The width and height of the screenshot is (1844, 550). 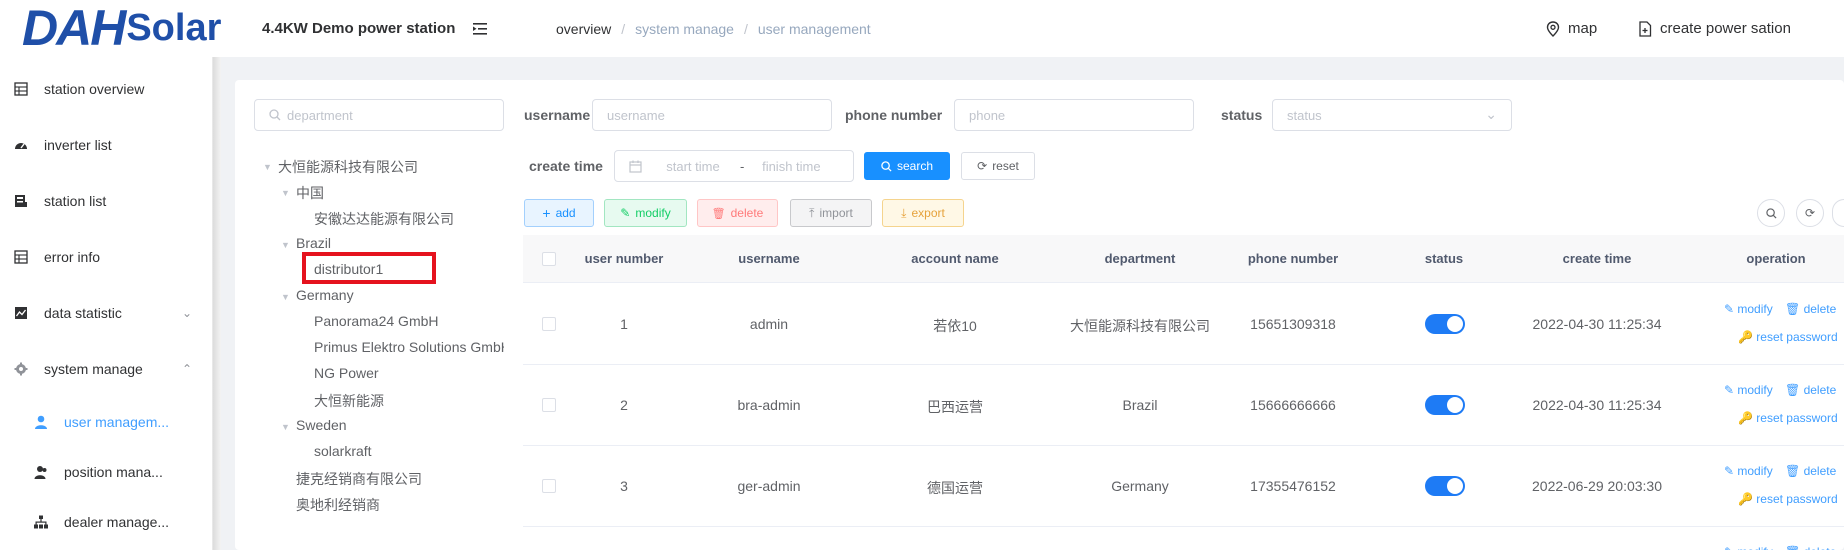 I want to click on modify-button: ✎ modify, so click(x=645, y=213).